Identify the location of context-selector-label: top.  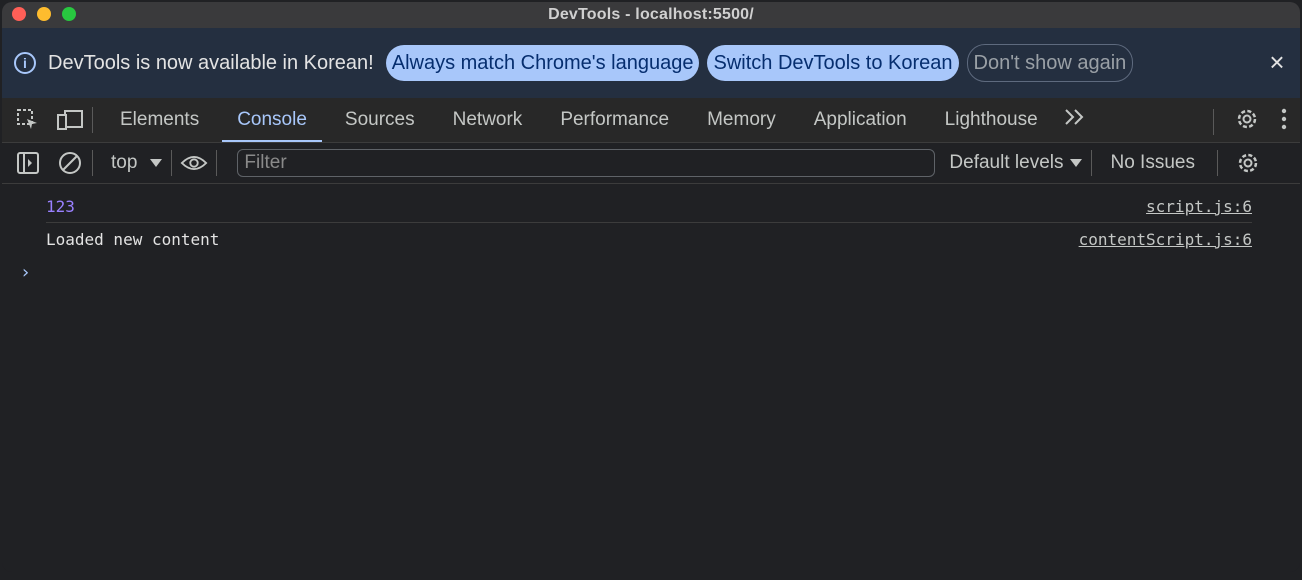
(124, 162).